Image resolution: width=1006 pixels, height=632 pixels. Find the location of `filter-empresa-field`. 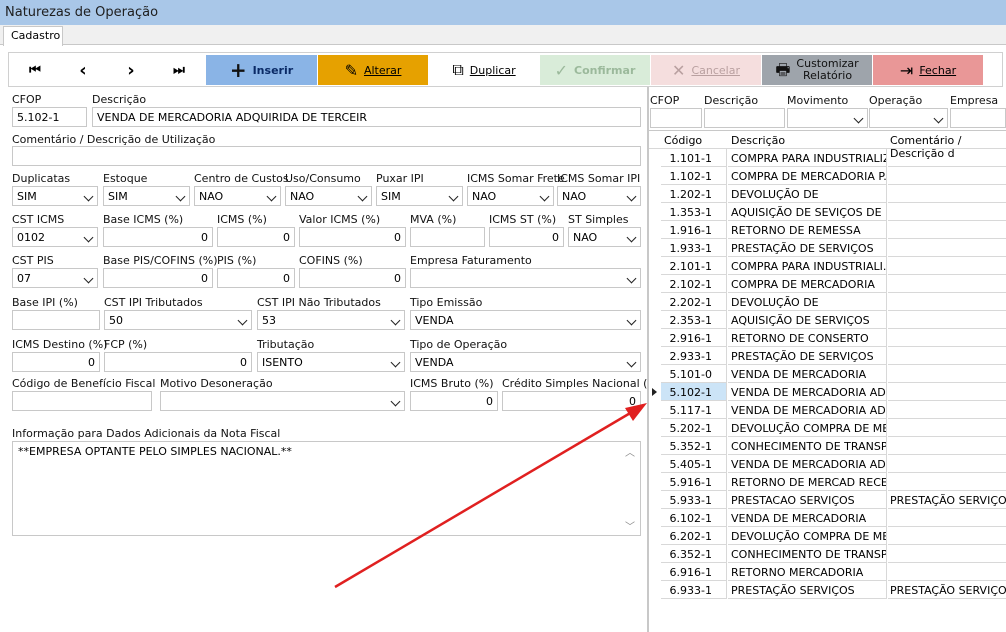

filter-empresa-field is located at coordinates (978, 118).